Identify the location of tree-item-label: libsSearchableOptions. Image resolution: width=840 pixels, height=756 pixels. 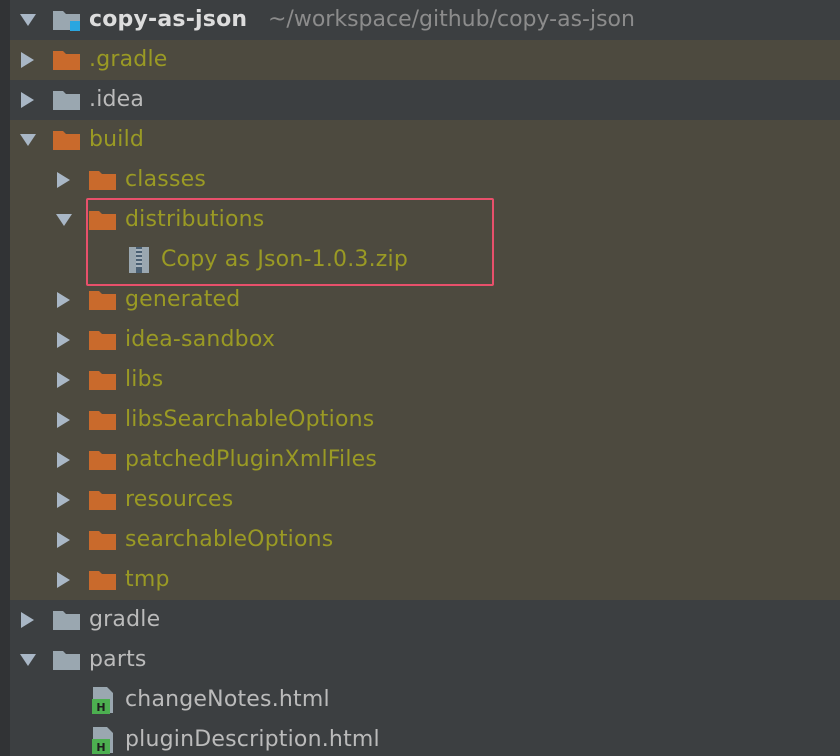
(250, 419).